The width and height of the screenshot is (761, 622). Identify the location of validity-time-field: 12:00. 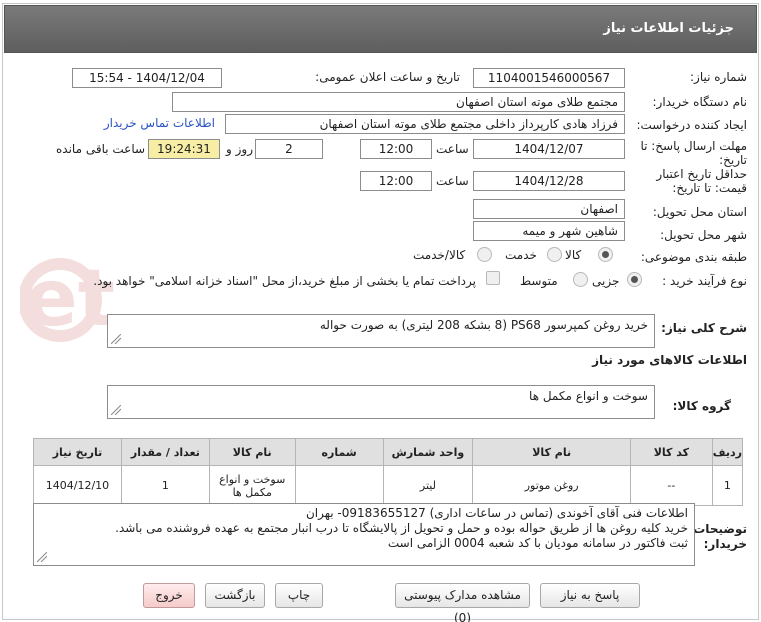
(396, 181).